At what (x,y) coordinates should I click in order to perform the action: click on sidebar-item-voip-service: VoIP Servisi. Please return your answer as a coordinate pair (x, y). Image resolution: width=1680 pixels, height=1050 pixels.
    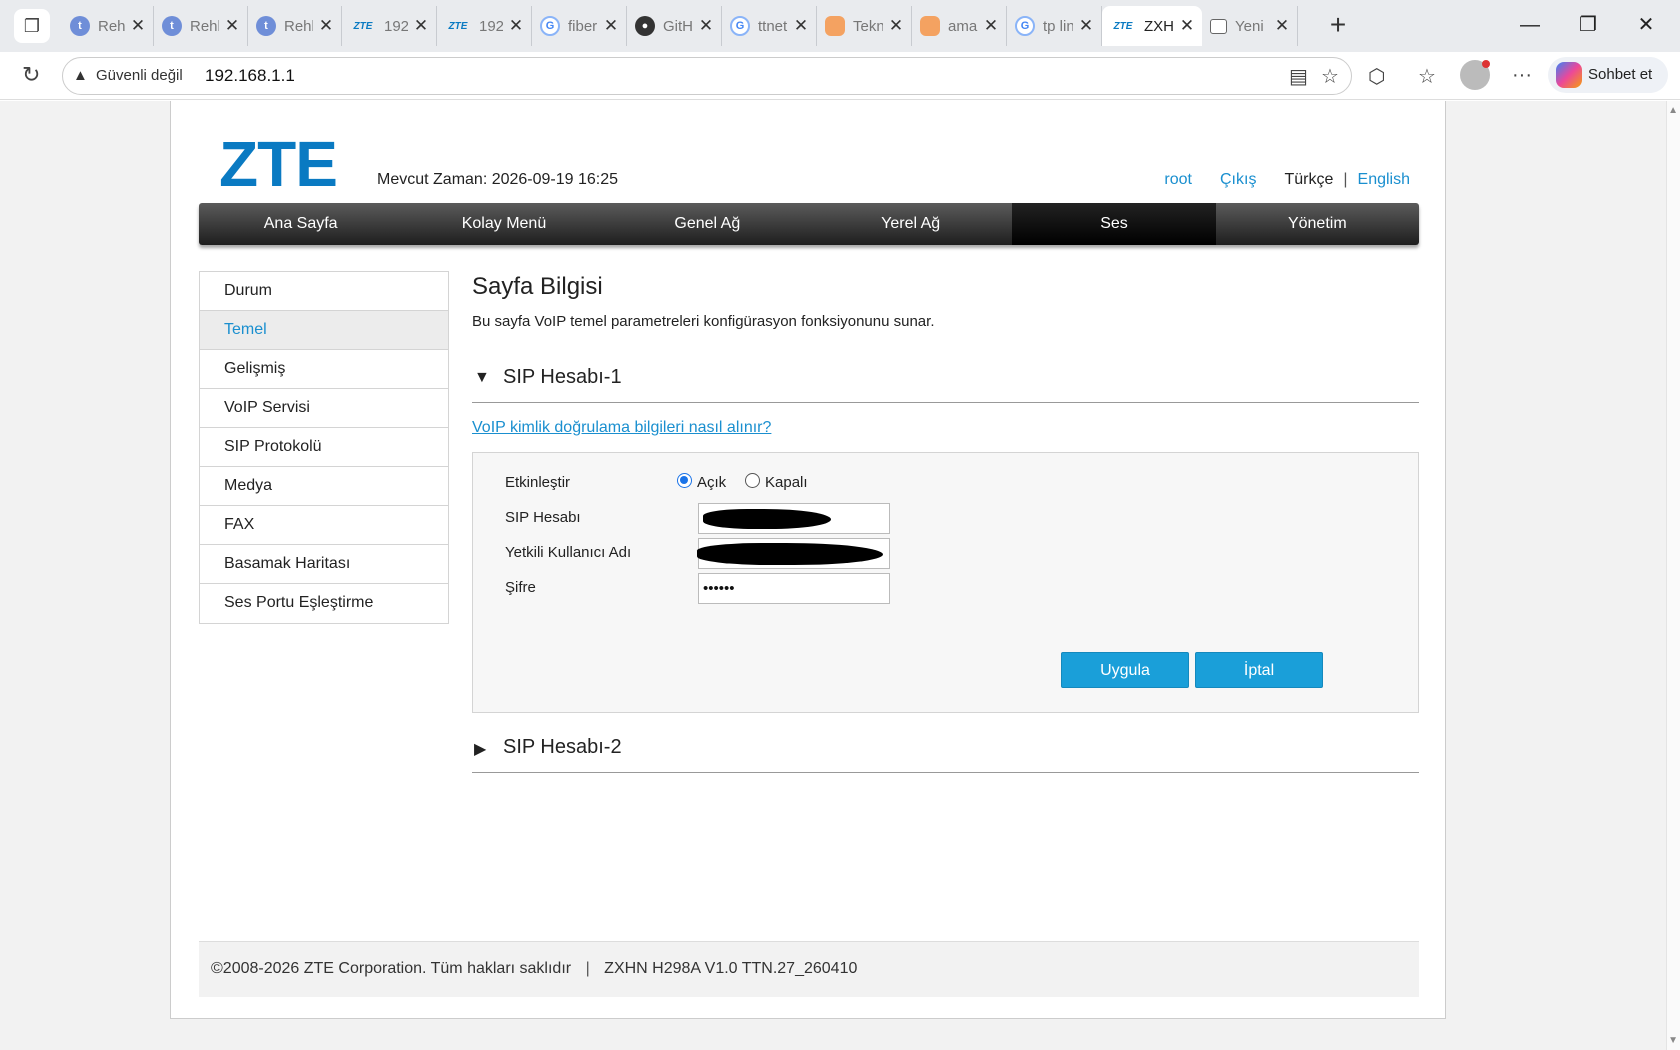
    Looking at the image, I should click on (324, 408).